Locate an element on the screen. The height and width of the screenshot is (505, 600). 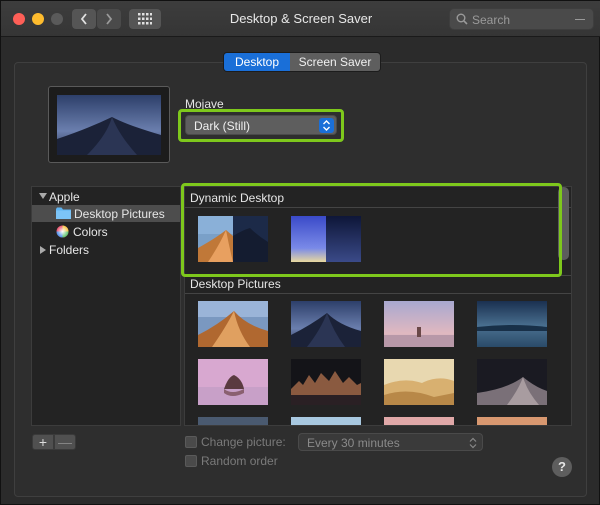
grid-icon is located at coordinates (145, 19).